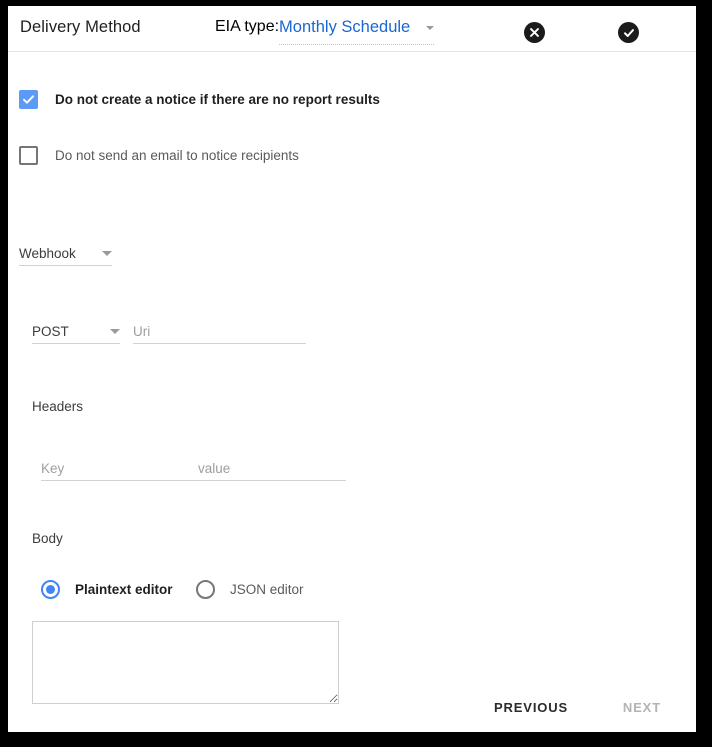  What do you see at coordinates (272, 469) in the screenshot?
I see `header-value-field: value` at bounding box center [272, 469].